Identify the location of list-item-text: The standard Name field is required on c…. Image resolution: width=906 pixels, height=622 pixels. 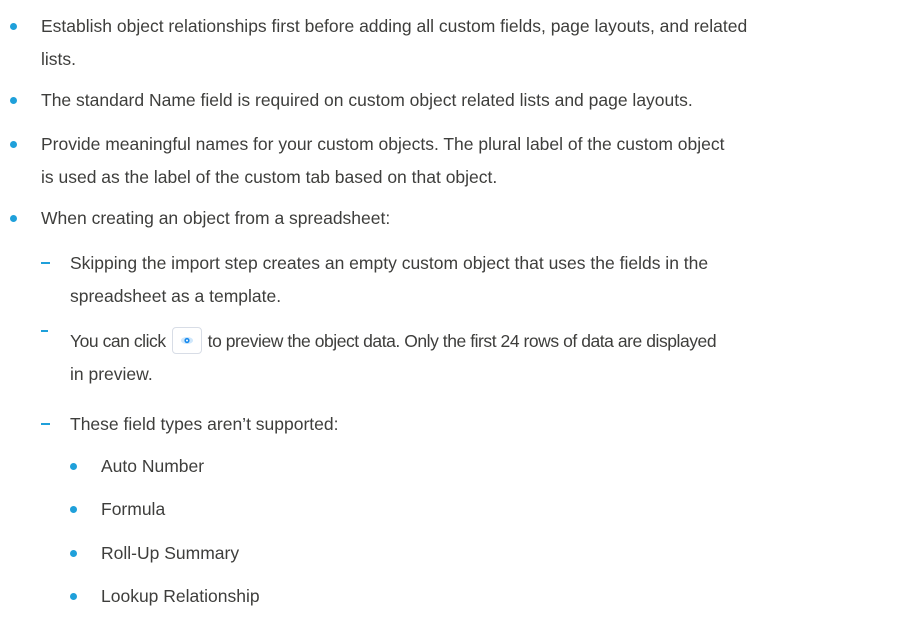
(367, 100).